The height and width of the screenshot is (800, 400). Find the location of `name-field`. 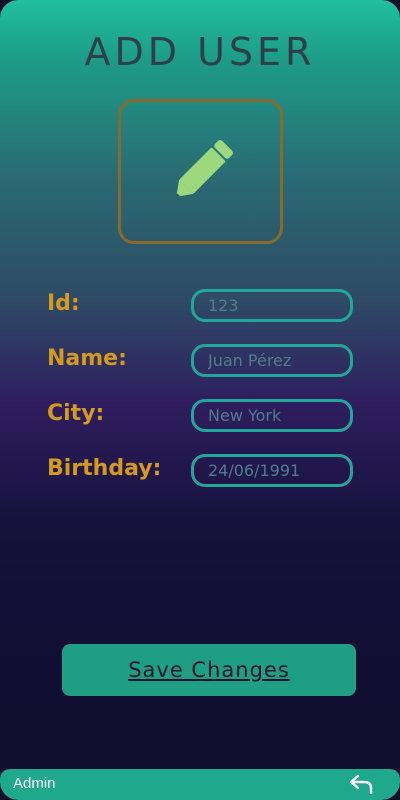

name-field is located at coordinates (272, 360).